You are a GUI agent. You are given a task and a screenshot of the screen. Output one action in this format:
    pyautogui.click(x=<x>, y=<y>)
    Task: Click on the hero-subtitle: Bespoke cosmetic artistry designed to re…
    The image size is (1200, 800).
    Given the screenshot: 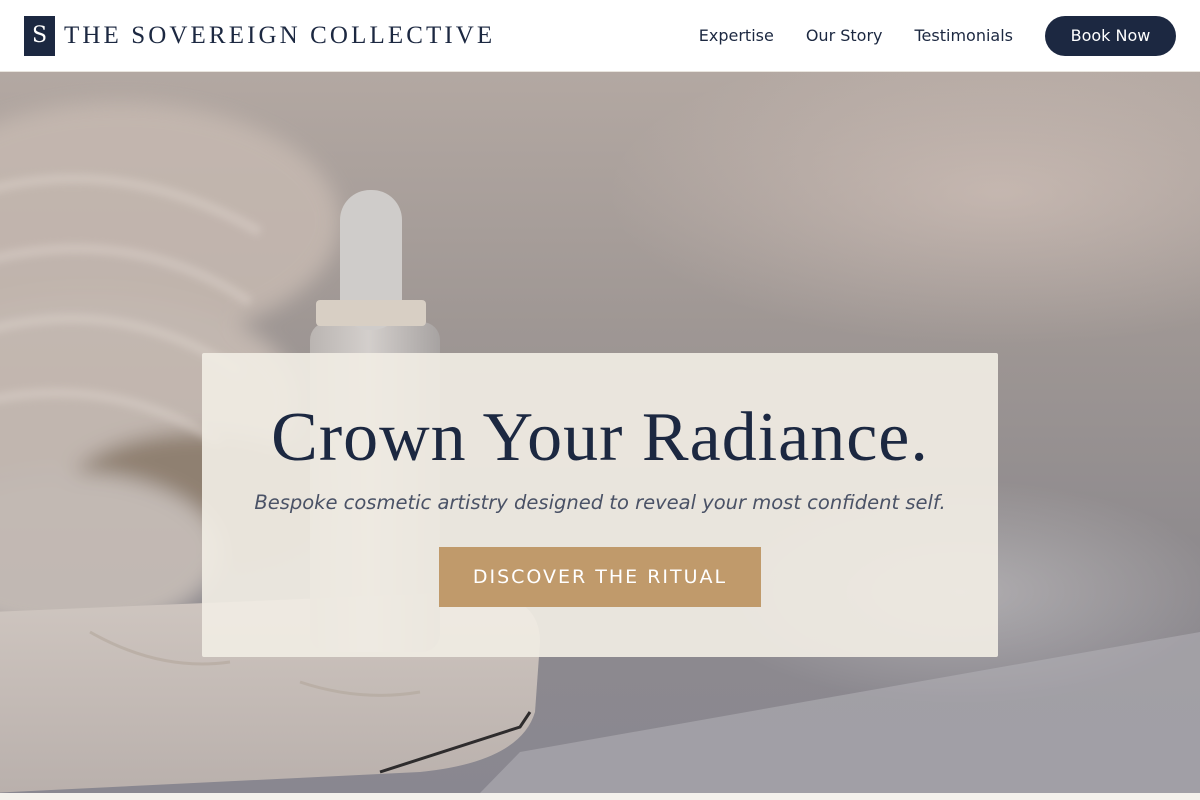 What is the action you would take?
    pyautogui.click(x=600, y=502)
    